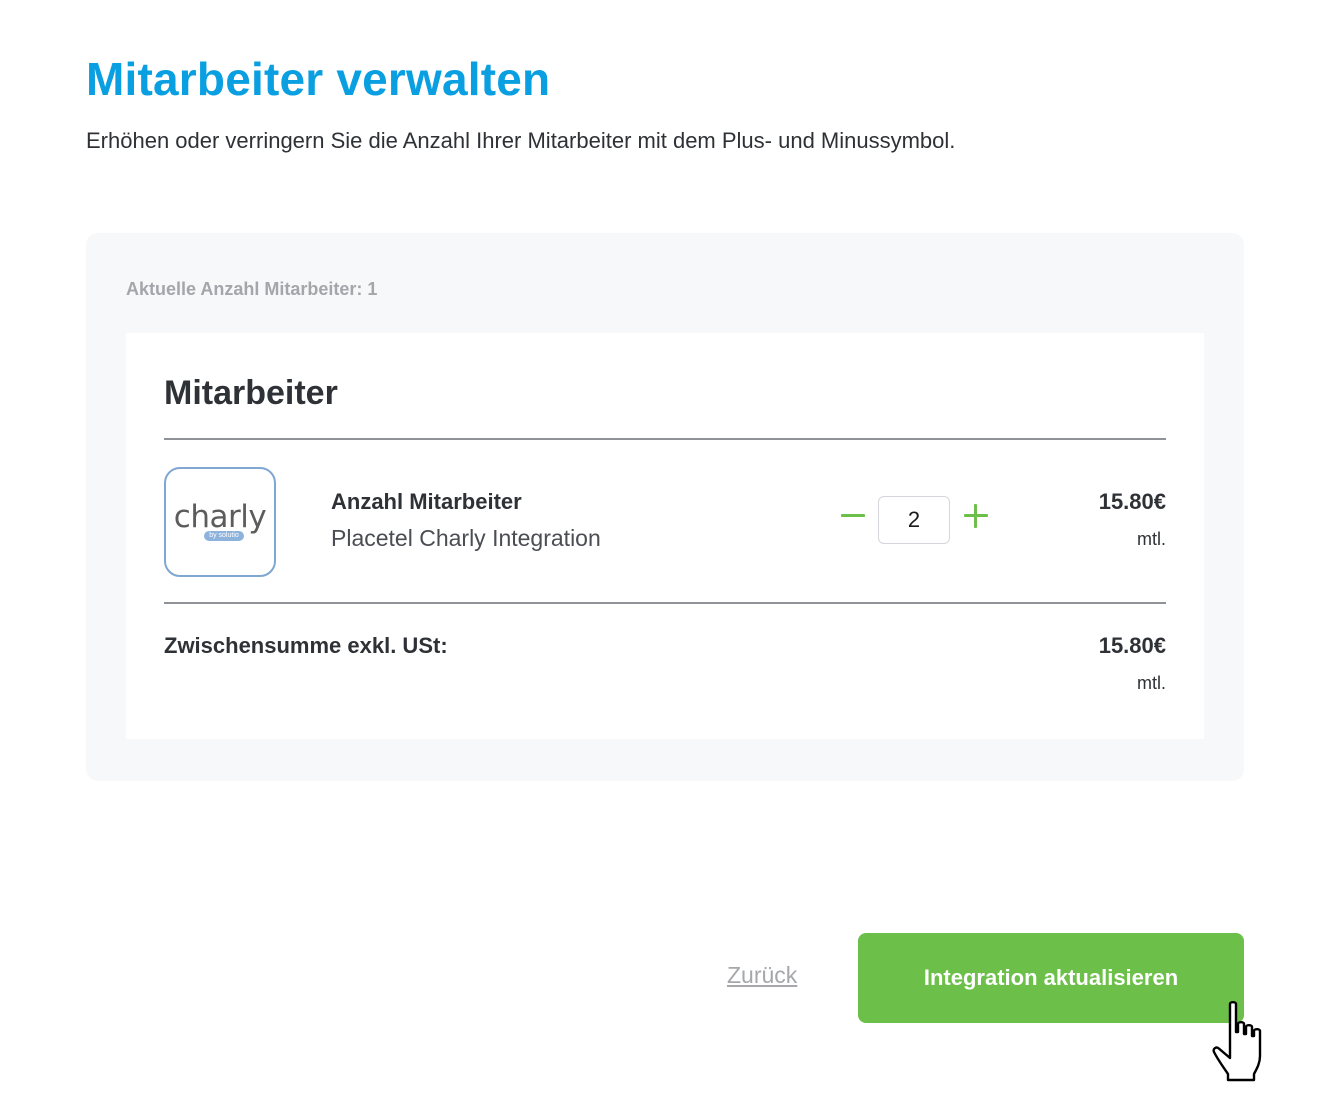 This screenshot has width=1344, height=1118. What do you see at coordinates (1132, 501) in the screenshot?
I see `item-price: 15.80€` at bounding box center [1132, 501].